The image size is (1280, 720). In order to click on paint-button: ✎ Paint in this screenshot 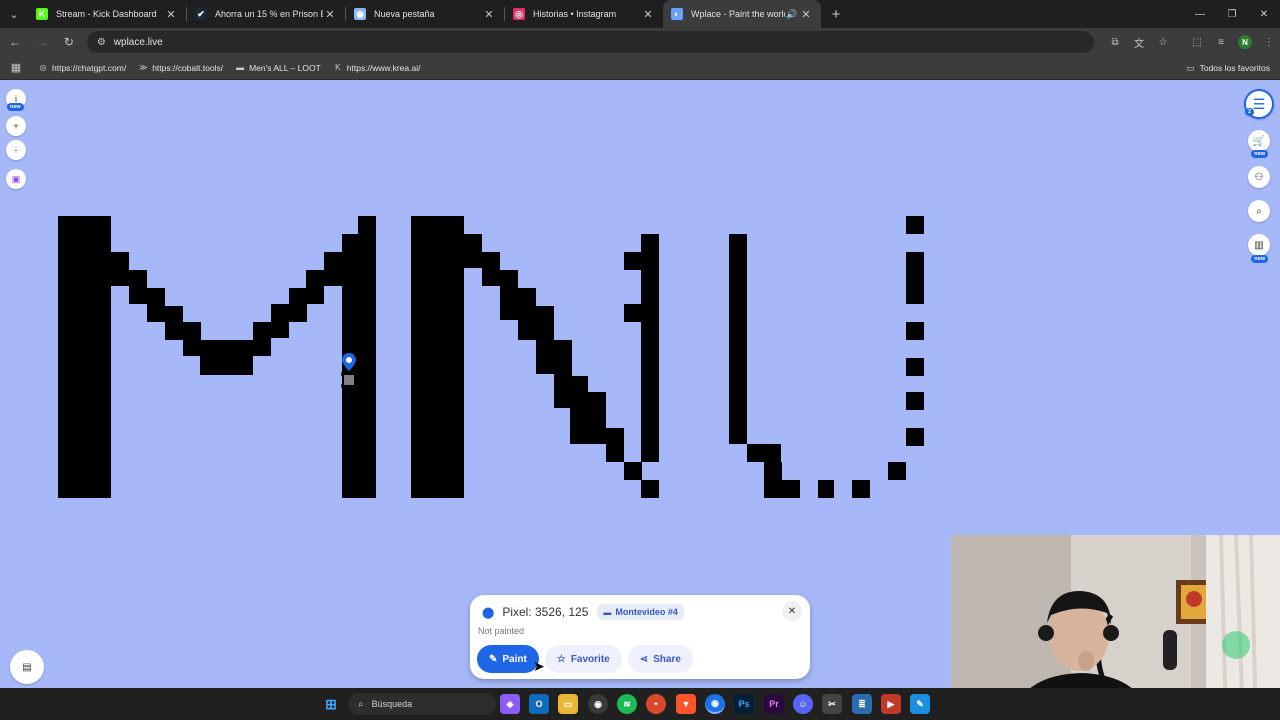, I will do `click(508, 659)`.